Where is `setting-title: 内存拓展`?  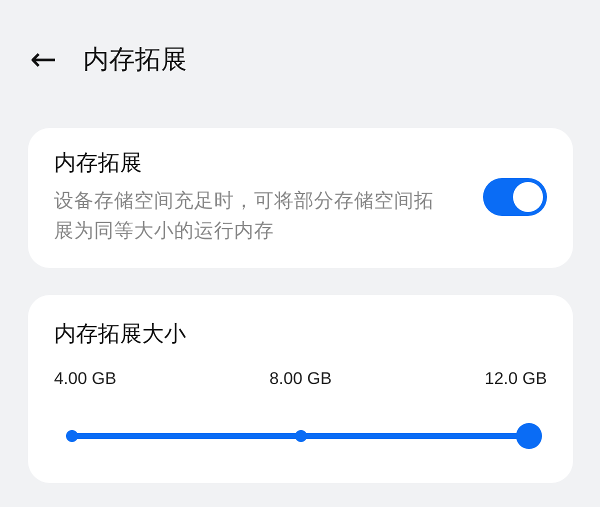 setting-title: 内存拓展 is located at coordinates (98, 164).